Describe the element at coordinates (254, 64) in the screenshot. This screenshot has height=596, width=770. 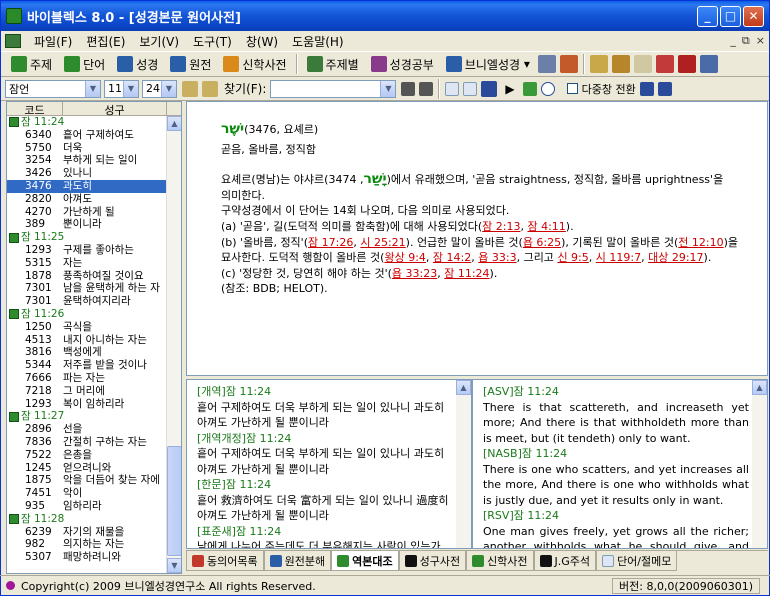
I see `theology-dict-button: 신학사전` at that location.